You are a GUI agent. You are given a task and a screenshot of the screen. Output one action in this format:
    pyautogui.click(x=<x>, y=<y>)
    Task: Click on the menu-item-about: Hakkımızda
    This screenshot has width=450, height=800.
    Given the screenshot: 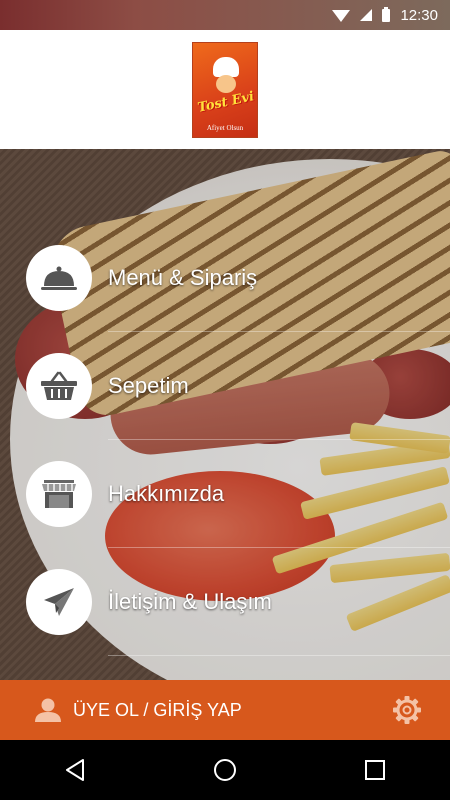 What is the action you would take?
    pyautogui.click(x=225, y=494)
    